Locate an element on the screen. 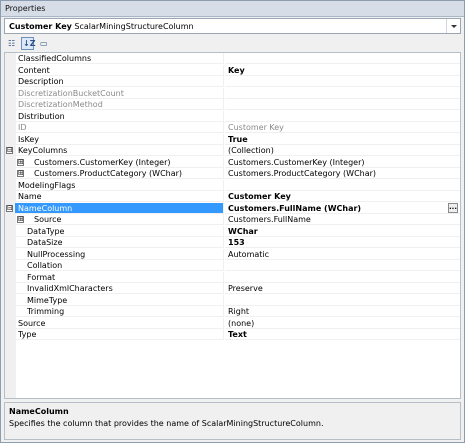  property-row: Source (none) is located at coordinates (232, 323).